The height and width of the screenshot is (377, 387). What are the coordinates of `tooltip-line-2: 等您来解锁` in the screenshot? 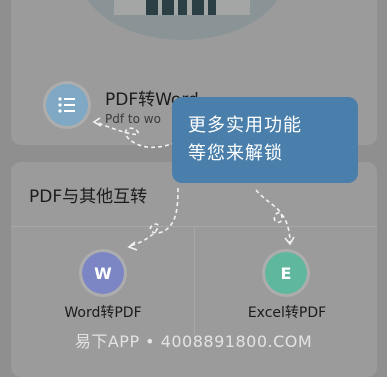 It's located at (235, 153).